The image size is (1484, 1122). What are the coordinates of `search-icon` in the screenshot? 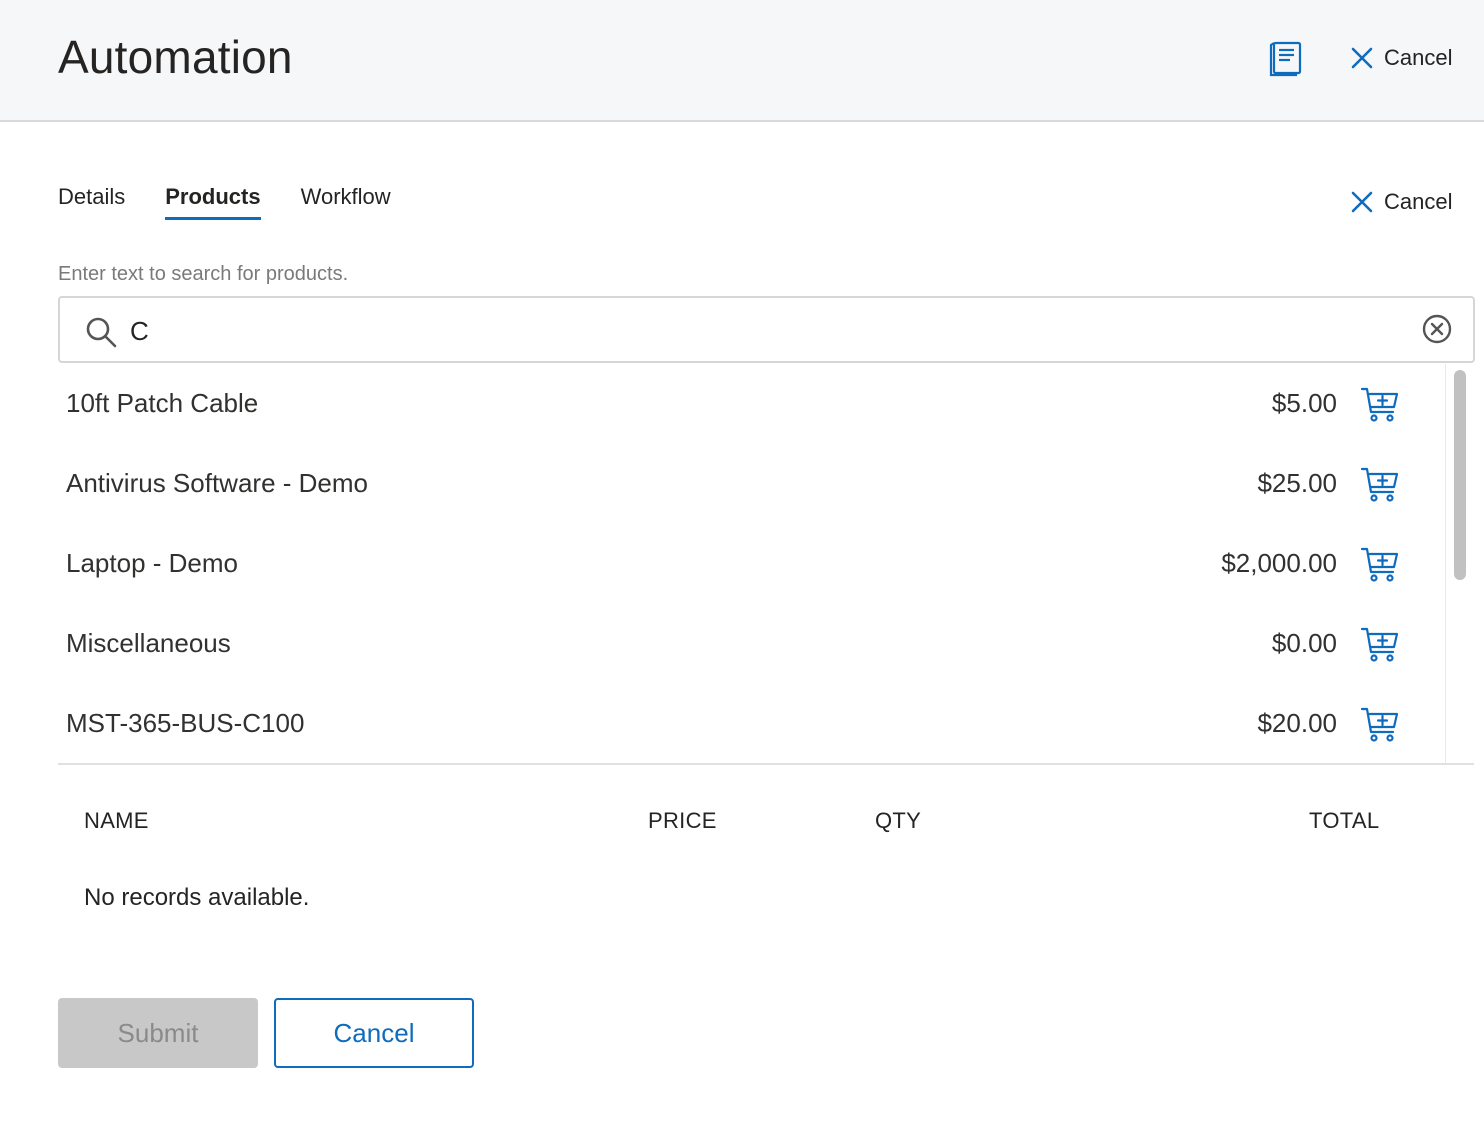 It's located at (101, 332).